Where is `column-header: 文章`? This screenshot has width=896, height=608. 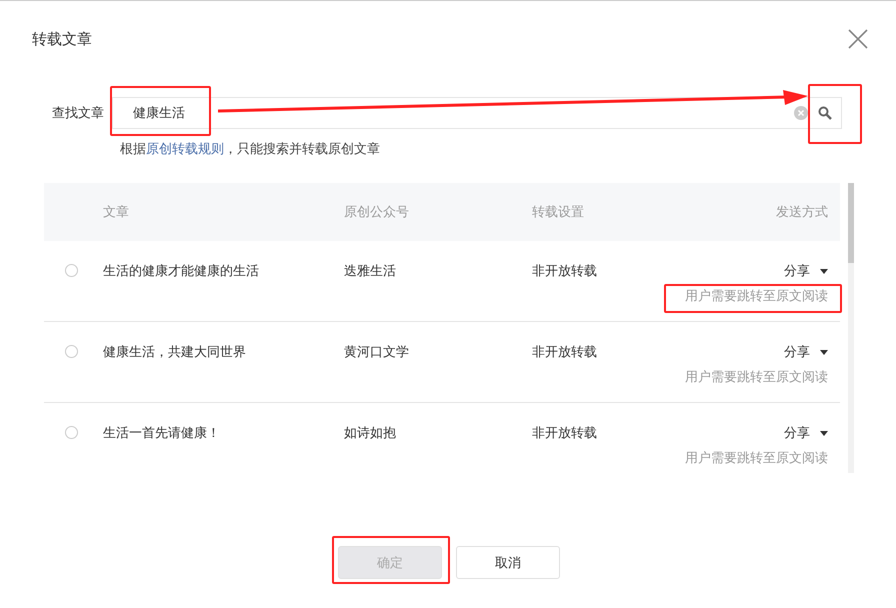 column-header: 文章 is located at coordinates (116, 212).